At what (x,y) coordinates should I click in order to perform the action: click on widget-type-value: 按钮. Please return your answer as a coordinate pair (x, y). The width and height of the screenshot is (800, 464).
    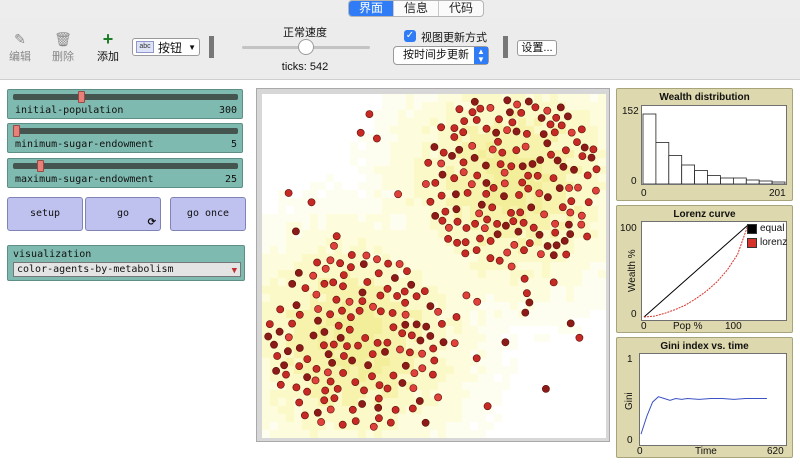
    Looking at the image, I should click on (170, 47).